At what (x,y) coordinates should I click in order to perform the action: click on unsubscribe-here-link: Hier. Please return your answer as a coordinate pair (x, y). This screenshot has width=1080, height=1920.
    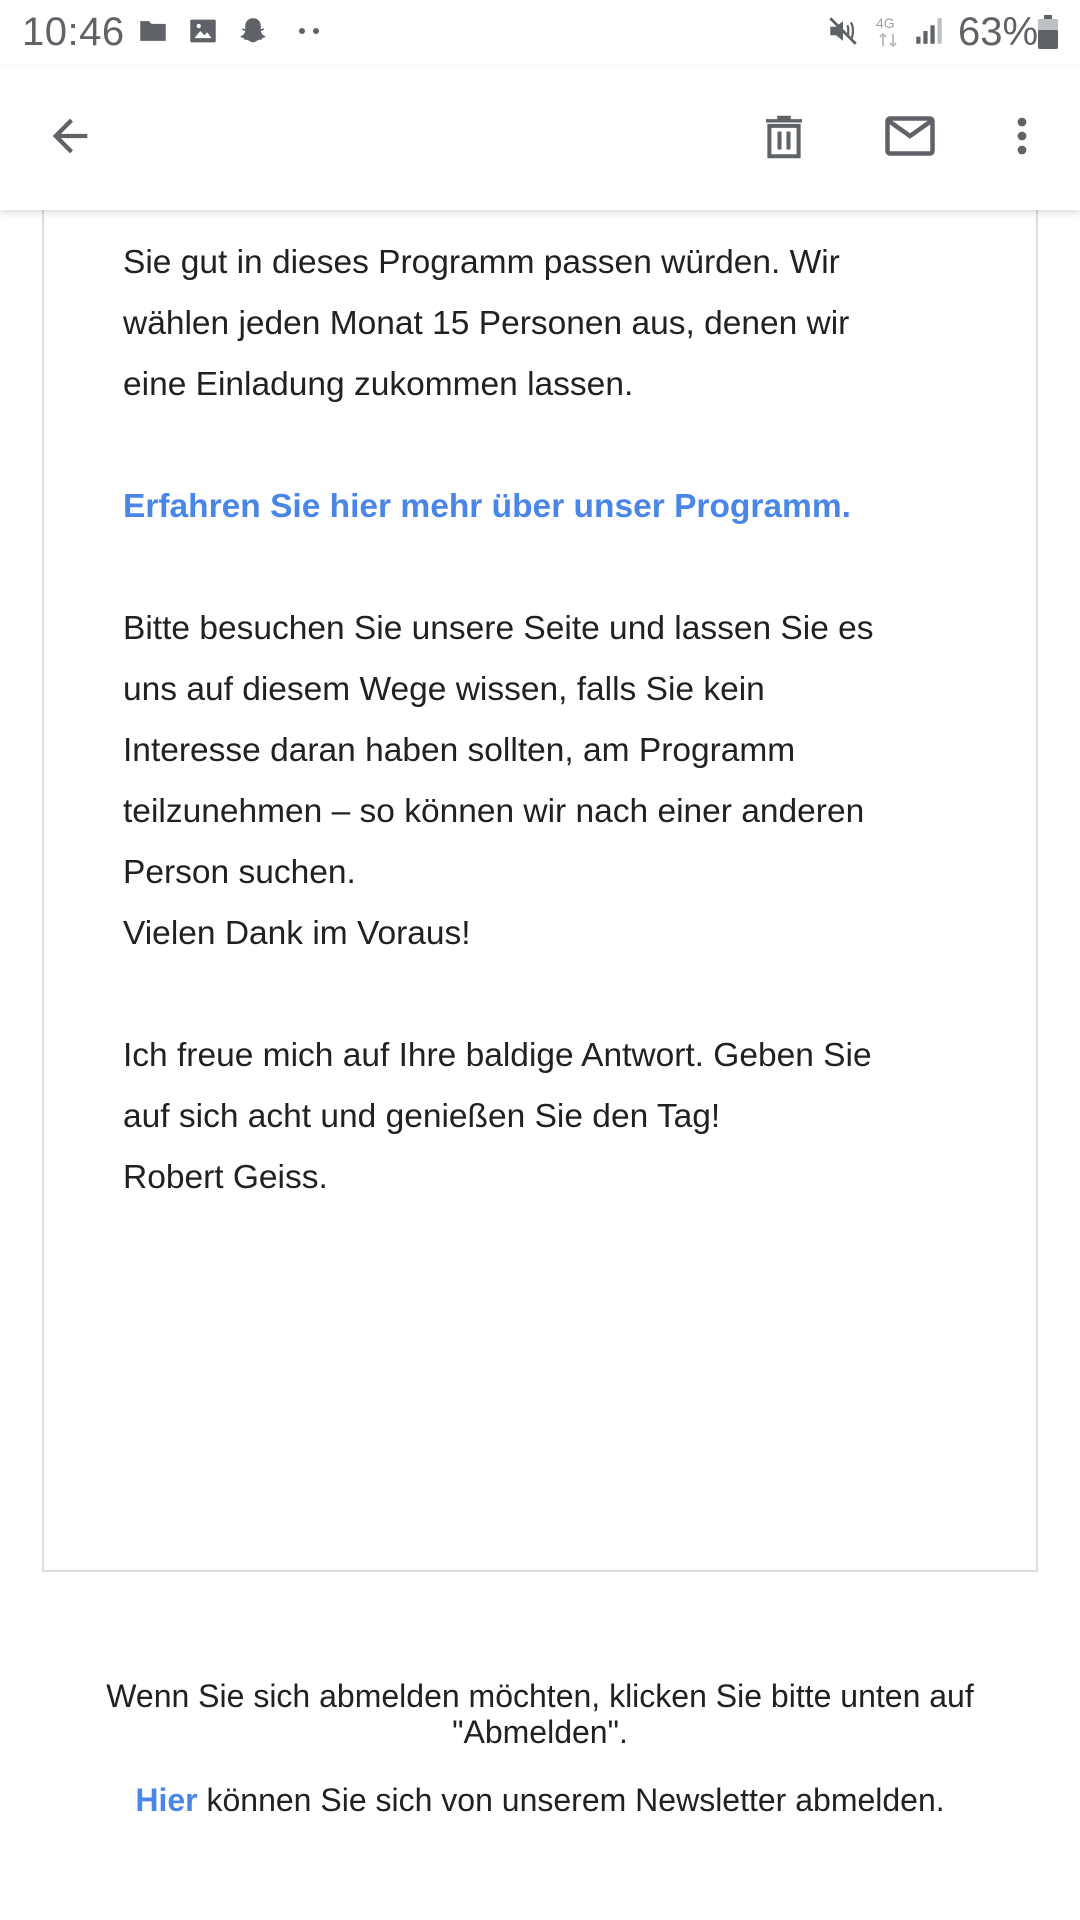
    Looking at the image, I should click on (166, 1800).